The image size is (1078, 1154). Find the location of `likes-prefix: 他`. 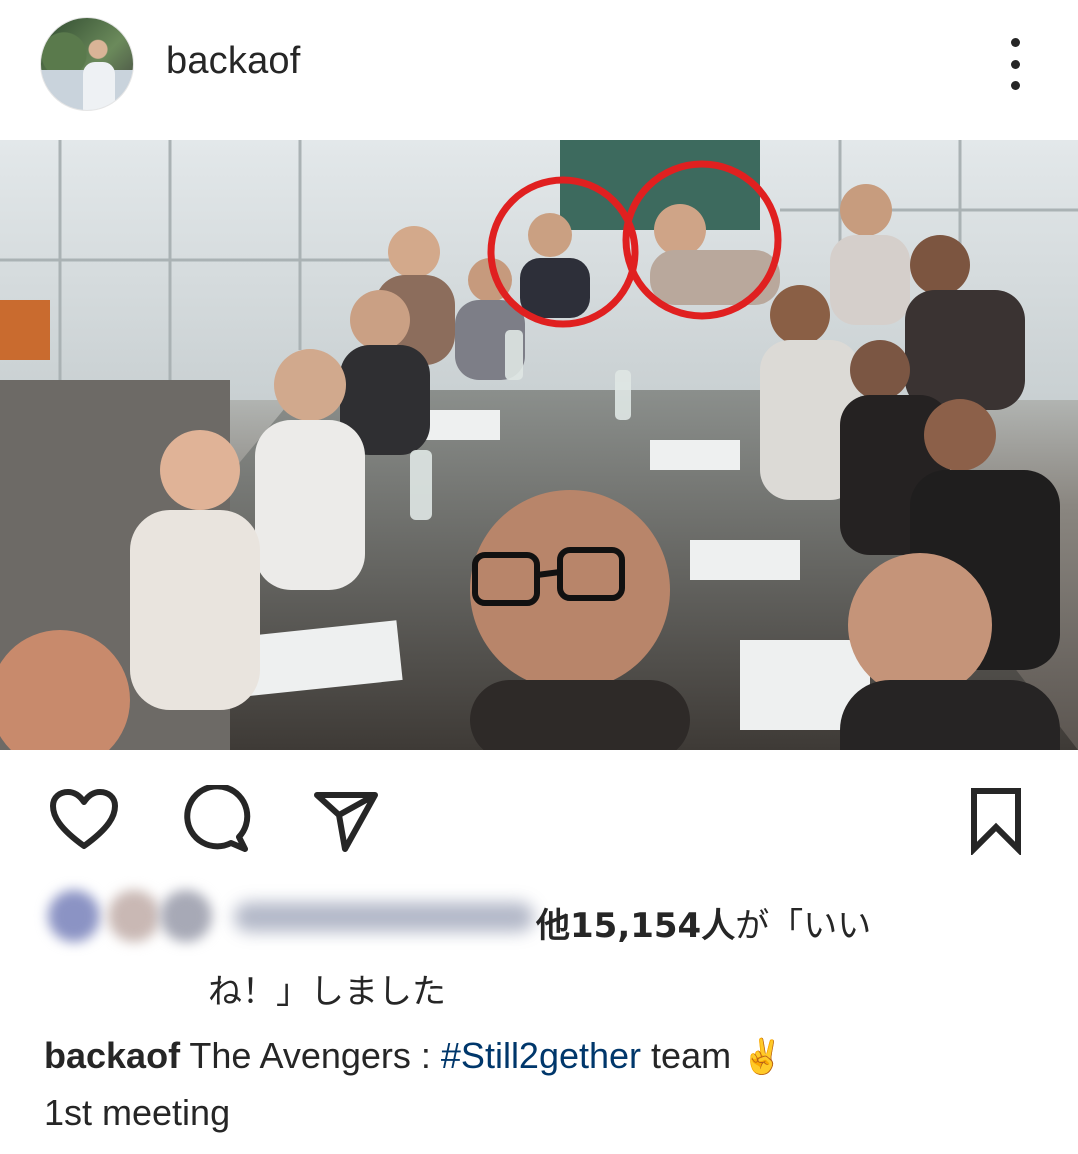

likes-prefix: 他 is located at coordinates (553, 926).